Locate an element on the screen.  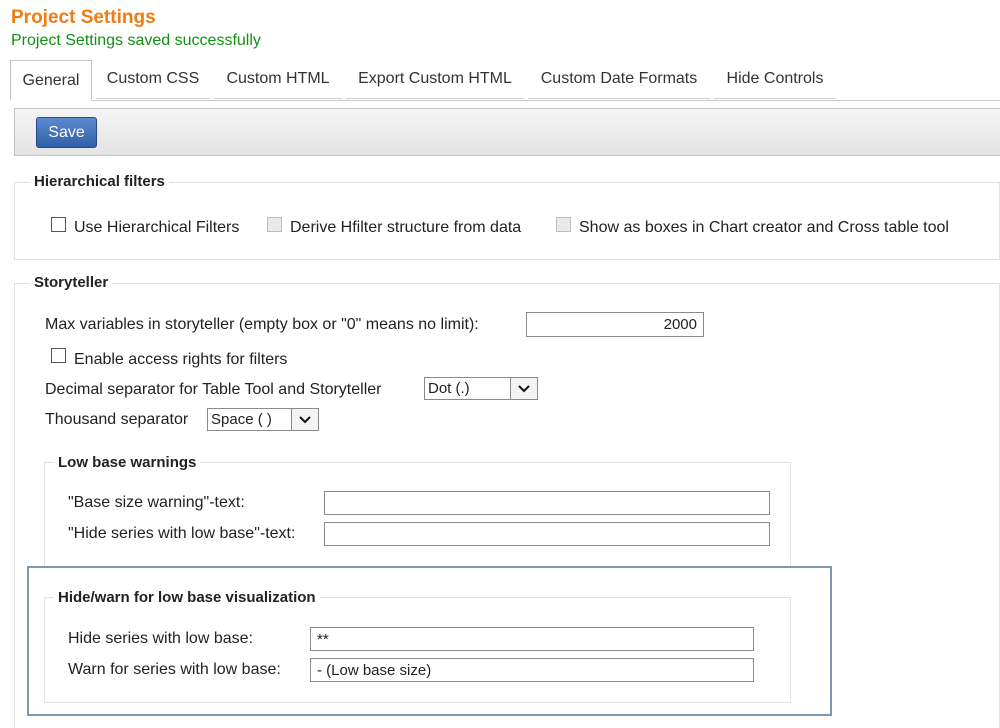
base-size-warning-input is located at coordinates (547, 503).